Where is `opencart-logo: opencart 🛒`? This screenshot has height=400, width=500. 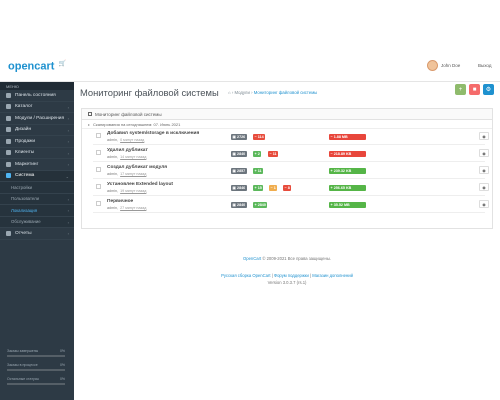 opencart-logo: opencart 🛒 is located at coordinates (37, 66).